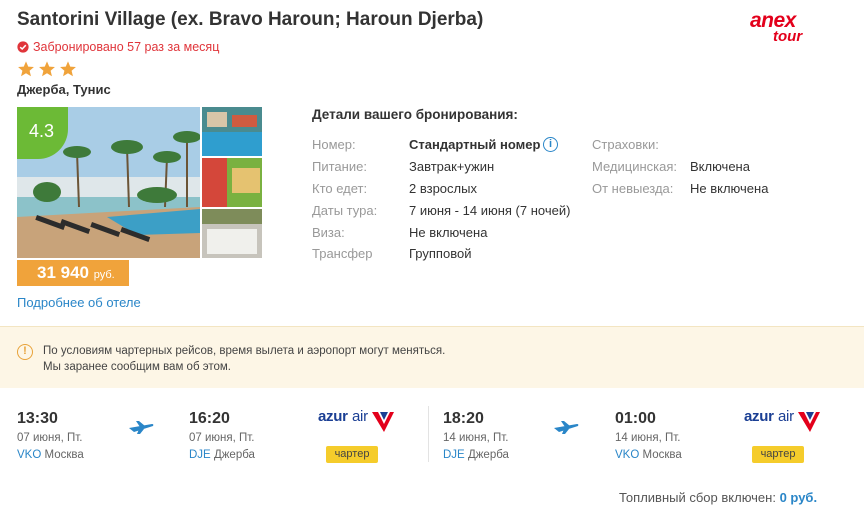  I want to click on detail-label-visa: Виза:, so click(328, 232).